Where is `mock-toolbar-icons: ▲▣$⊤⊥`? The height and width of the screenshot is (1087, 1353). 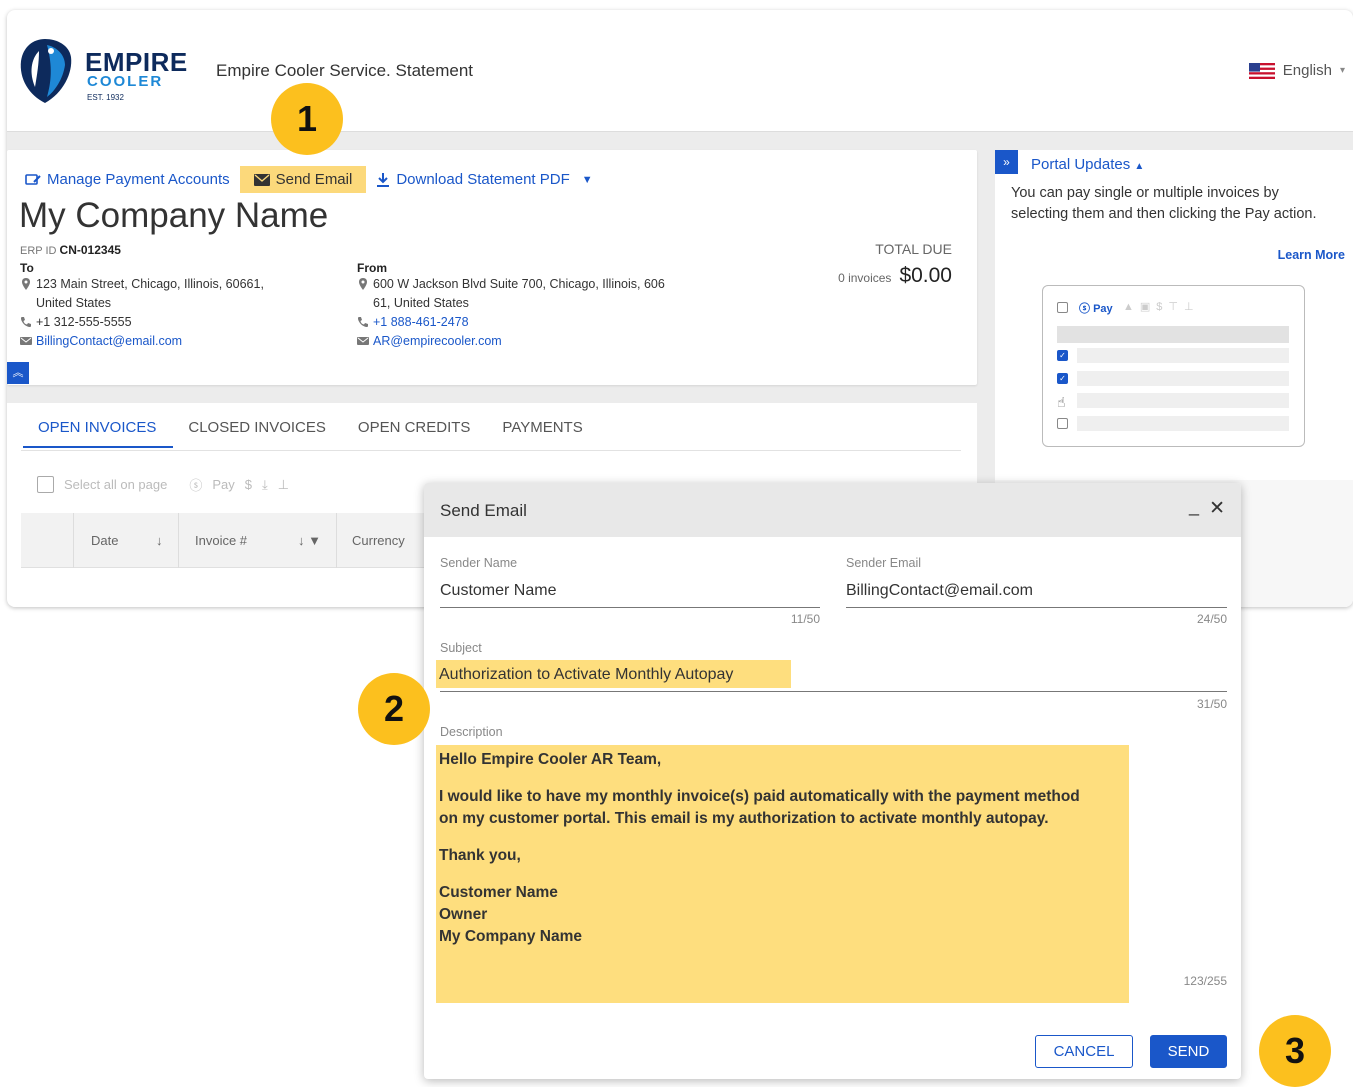 mock-toolbar-icons: ▲▣$⊤⊥ is located at coordinates (1161, 307).